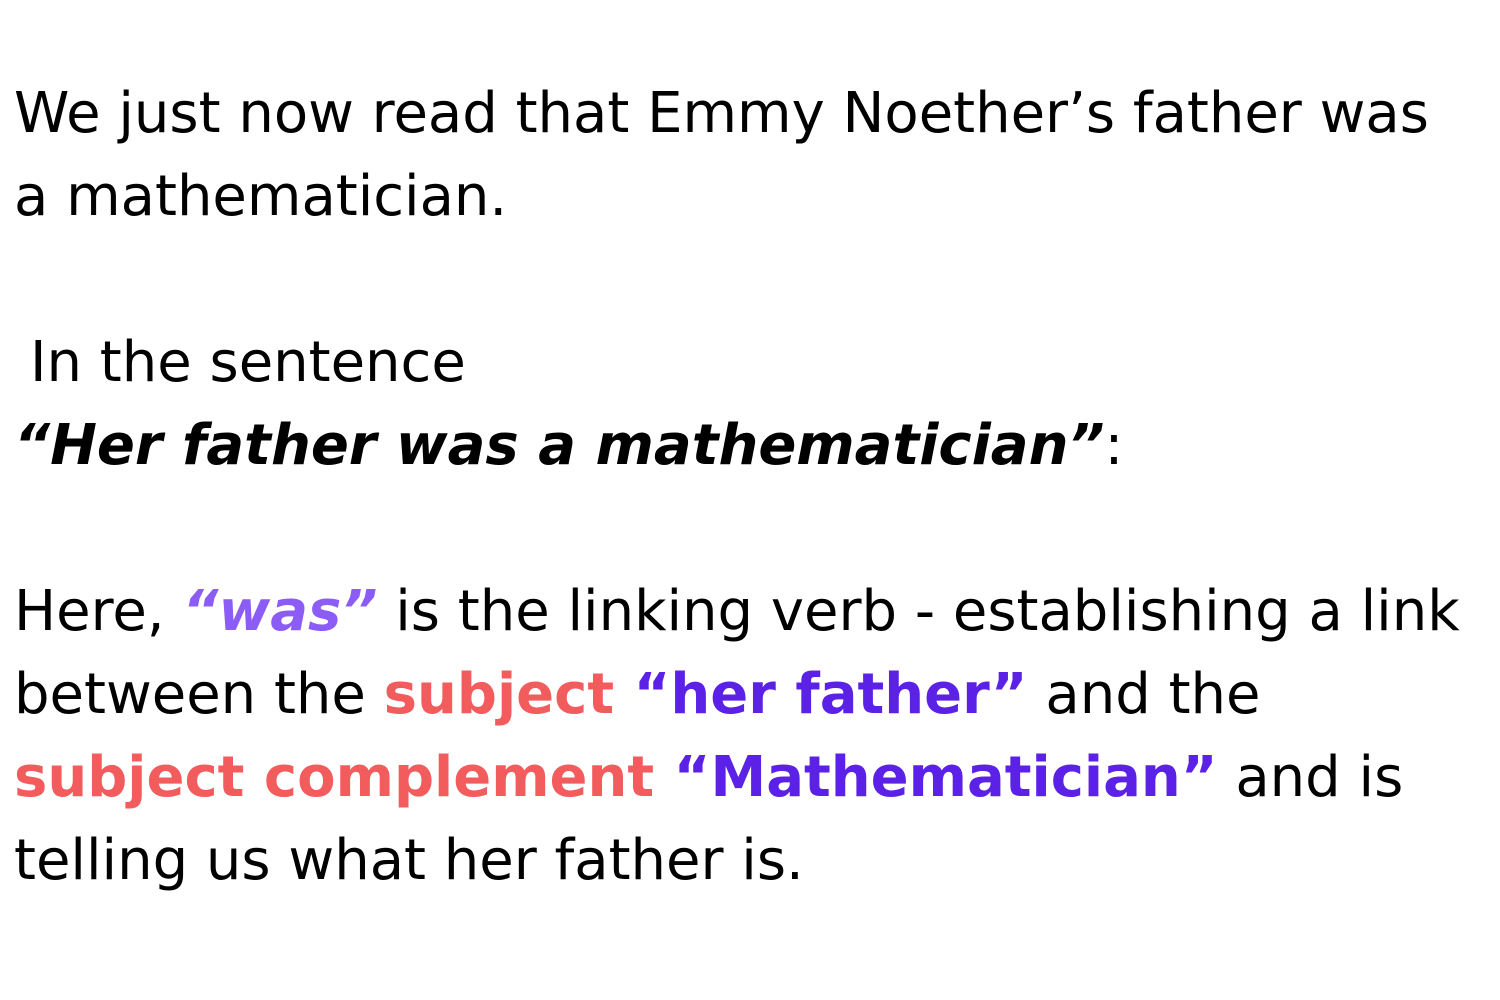 The width and height of the screenshot is (1500, 1000). I want to click on subject-complement-term: “Mathematician”, so click(936, 777).